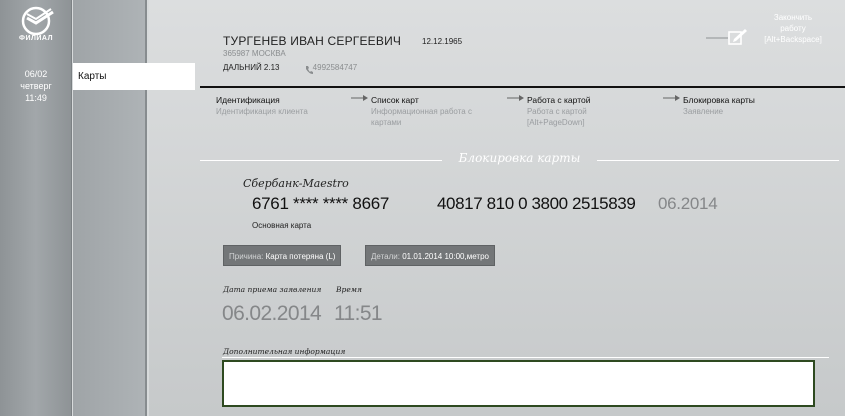  Describe the element at coordinates (321, 203) in the screenshot. I see `card-number: 6761 **** **** 8667` at that location.